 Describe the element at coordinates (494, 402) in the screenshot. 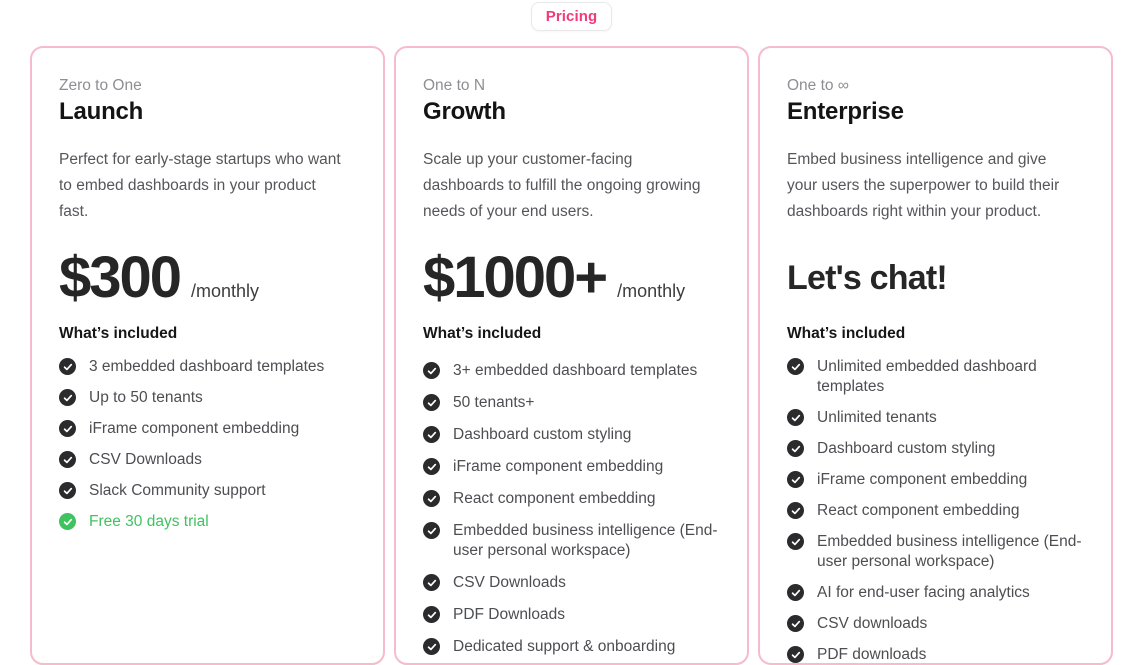

I see `feature-label: 50 tenants+` at that location.